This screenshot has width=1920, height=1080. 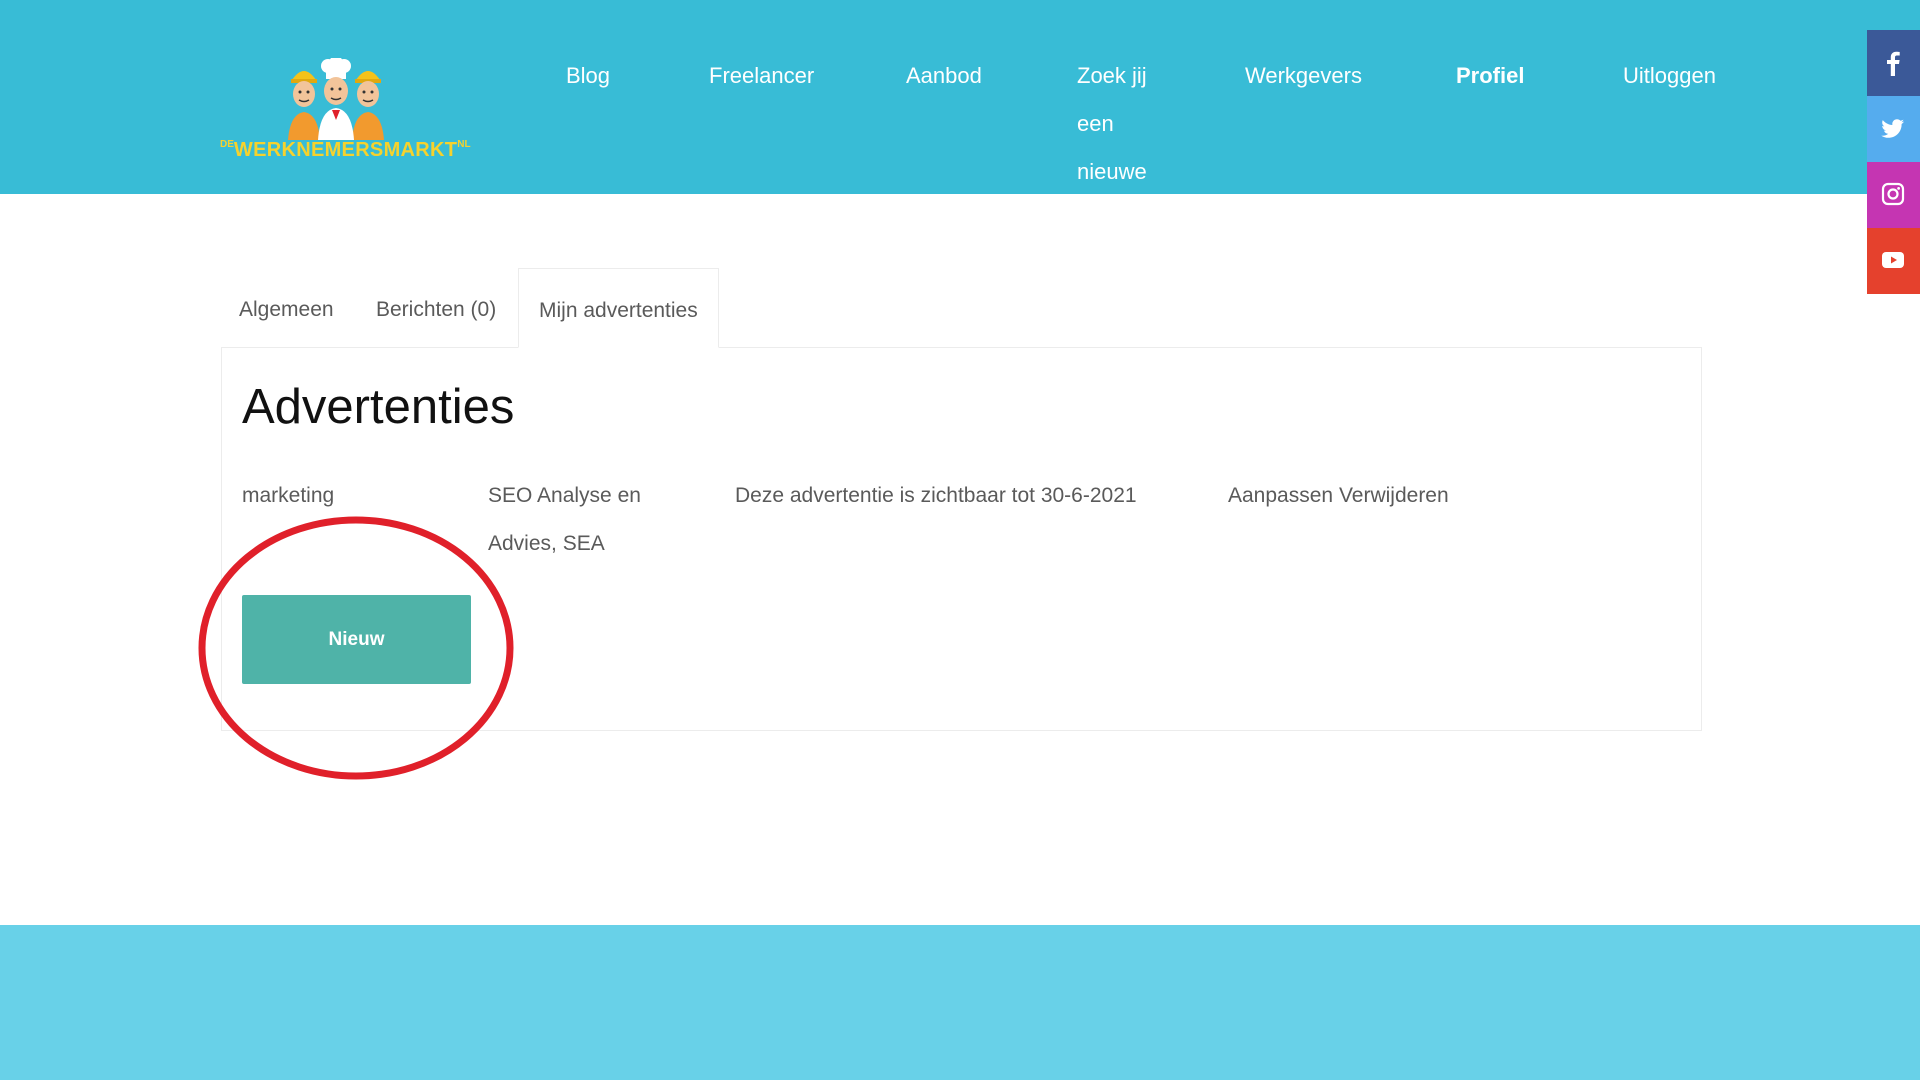 I want to click on youtube-icon, so click(x=1893, y=260).